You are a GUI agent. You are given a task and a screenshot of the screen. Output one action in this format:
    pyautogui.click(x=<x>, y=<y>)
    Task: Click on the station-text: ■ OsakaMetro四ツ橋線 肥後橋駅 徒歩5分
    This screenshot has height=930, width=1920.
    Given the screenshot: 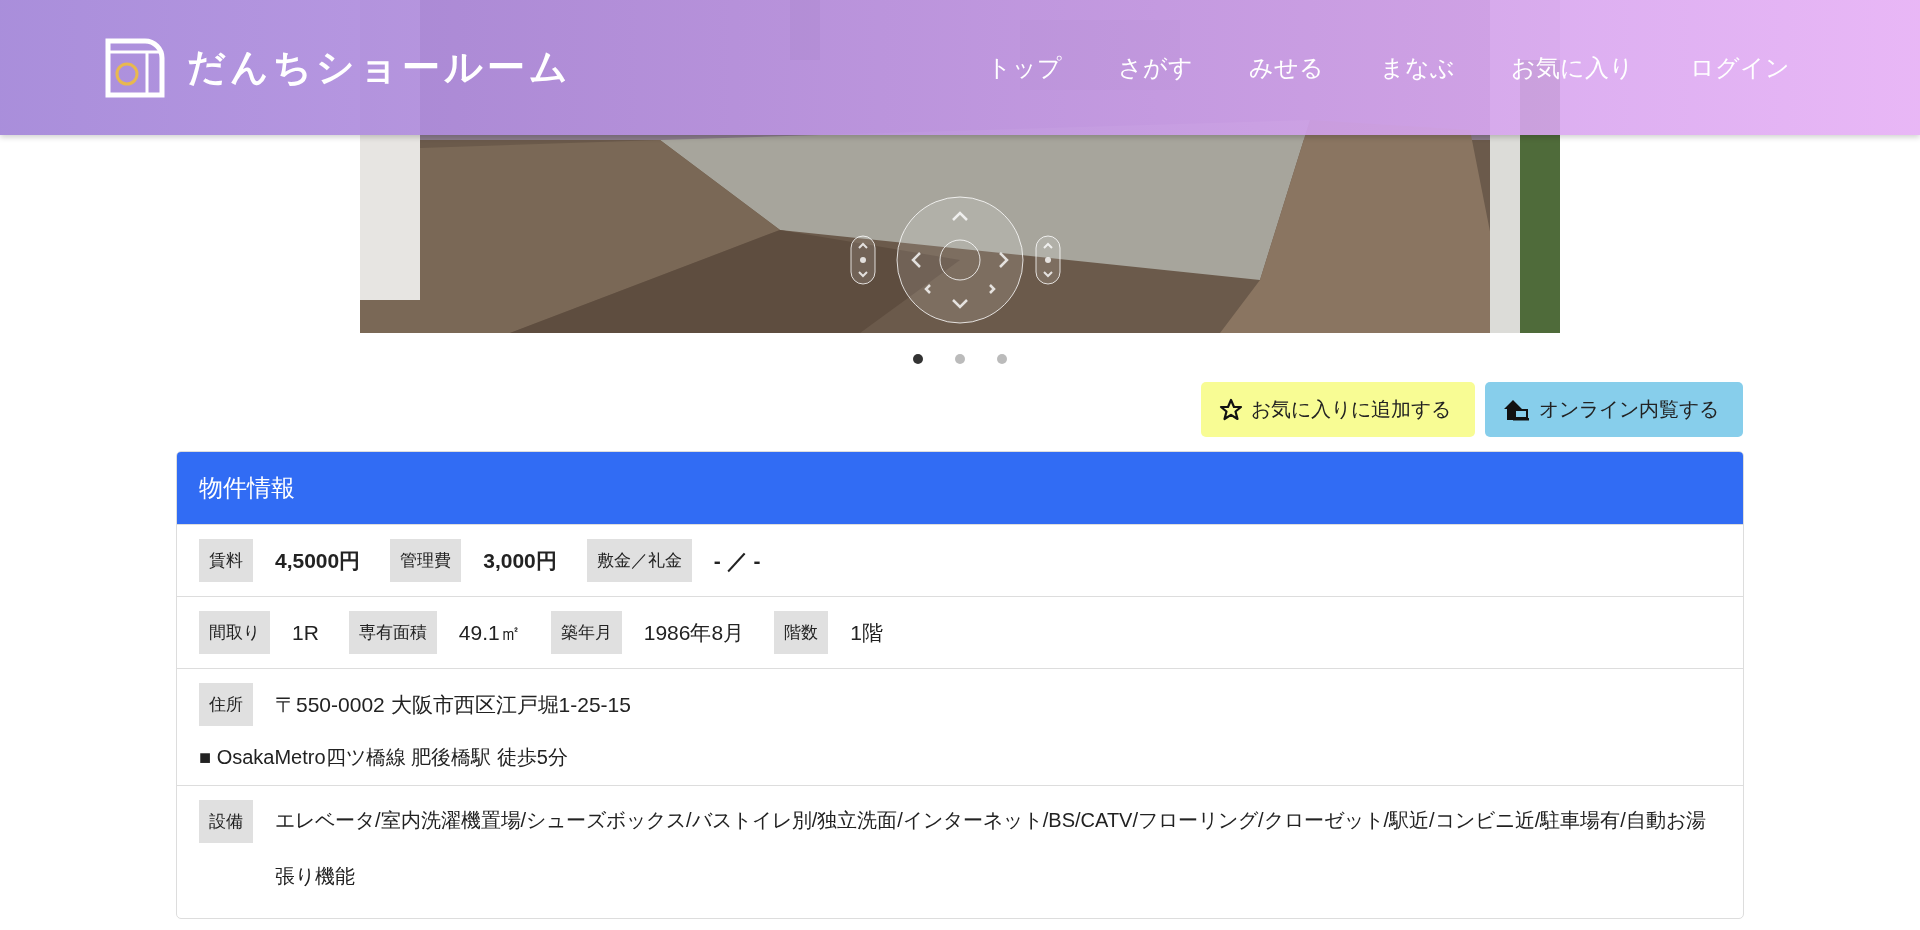 What is the action you would take?
    pyautogui.click(x=384, y=757)
    